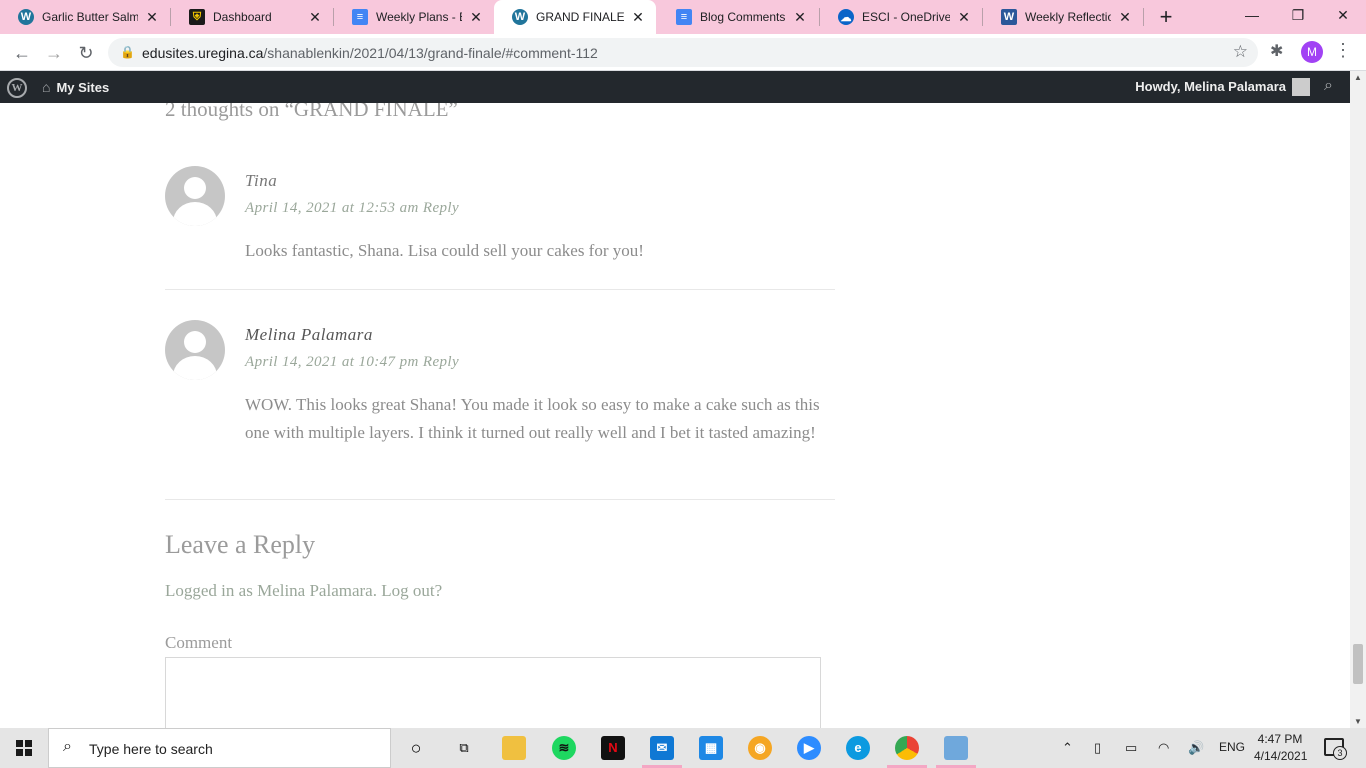  Describe the element at coordinates (1240, 52) in the screenshot. I see `bookmark-star-icon: ☆` at that location.